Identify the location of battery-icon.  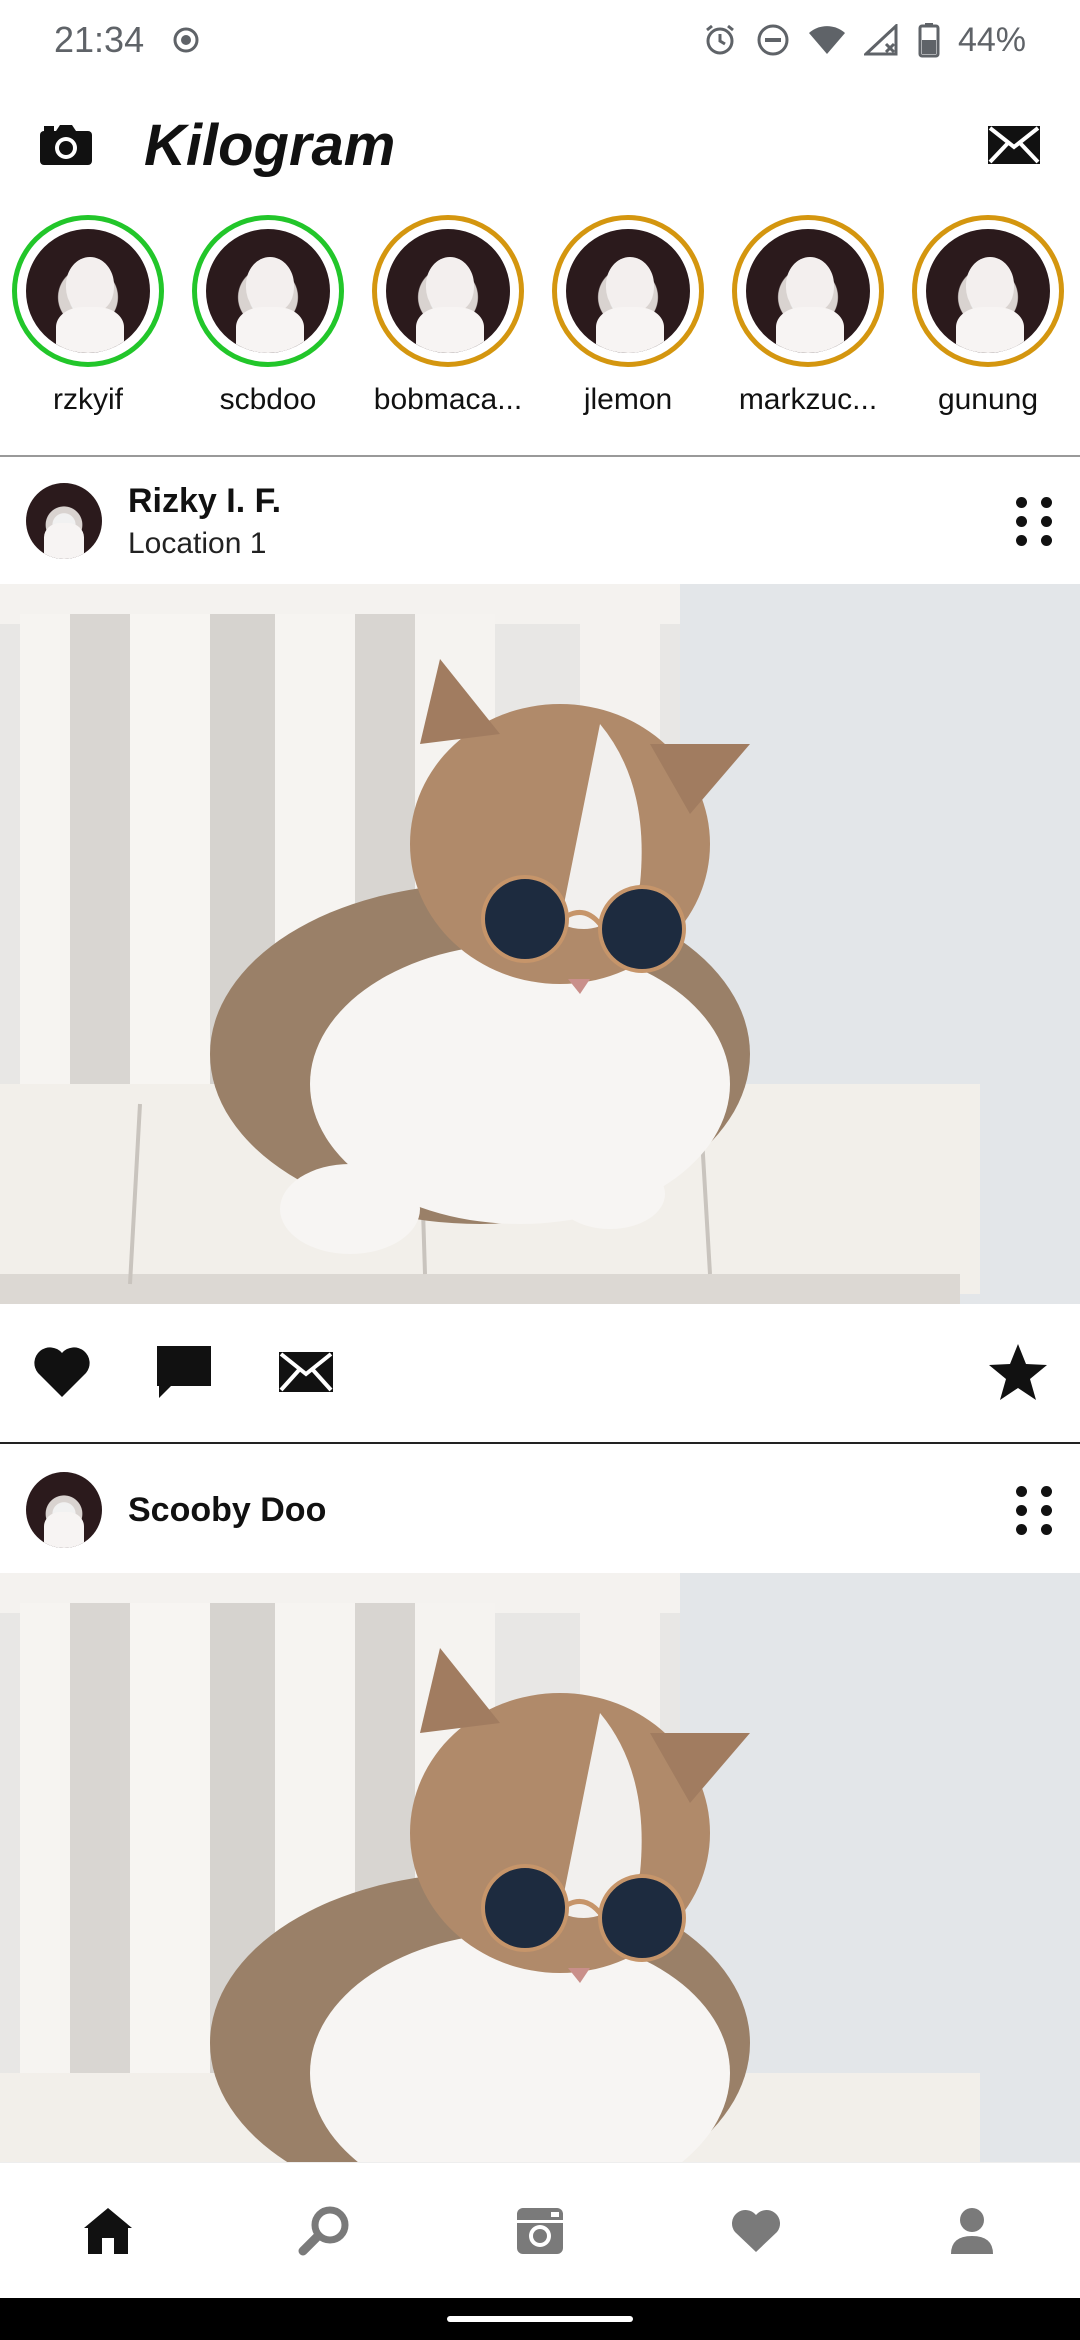
(929, 40).